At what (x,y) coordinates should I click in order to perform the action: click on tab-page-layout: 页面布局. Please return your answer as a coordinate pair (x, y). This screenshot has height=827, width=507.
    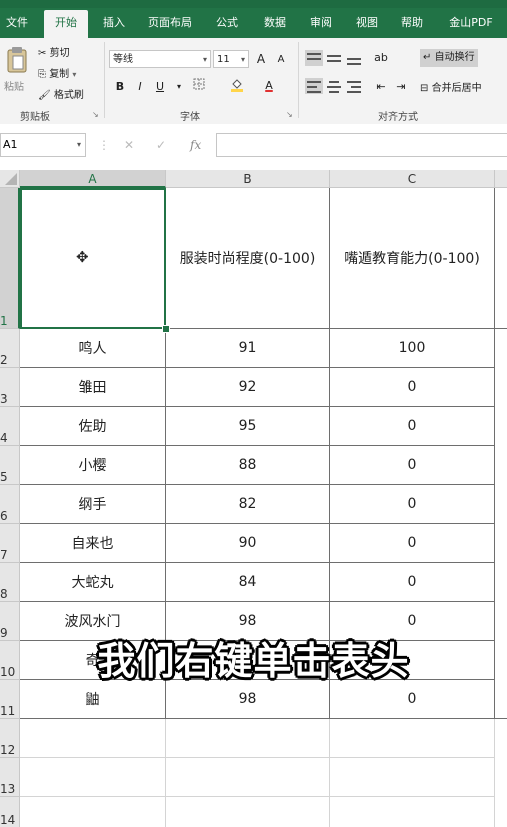
    Looking at the image, I should click on (170, 24).